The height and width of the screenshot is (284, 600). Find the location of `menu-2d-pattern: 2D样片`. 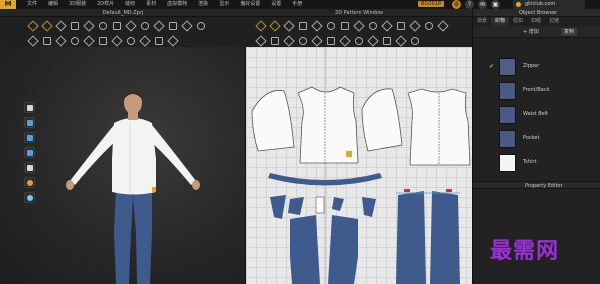

menu-2d-pattern: 2D样片 is located at coordinates (105, 4).